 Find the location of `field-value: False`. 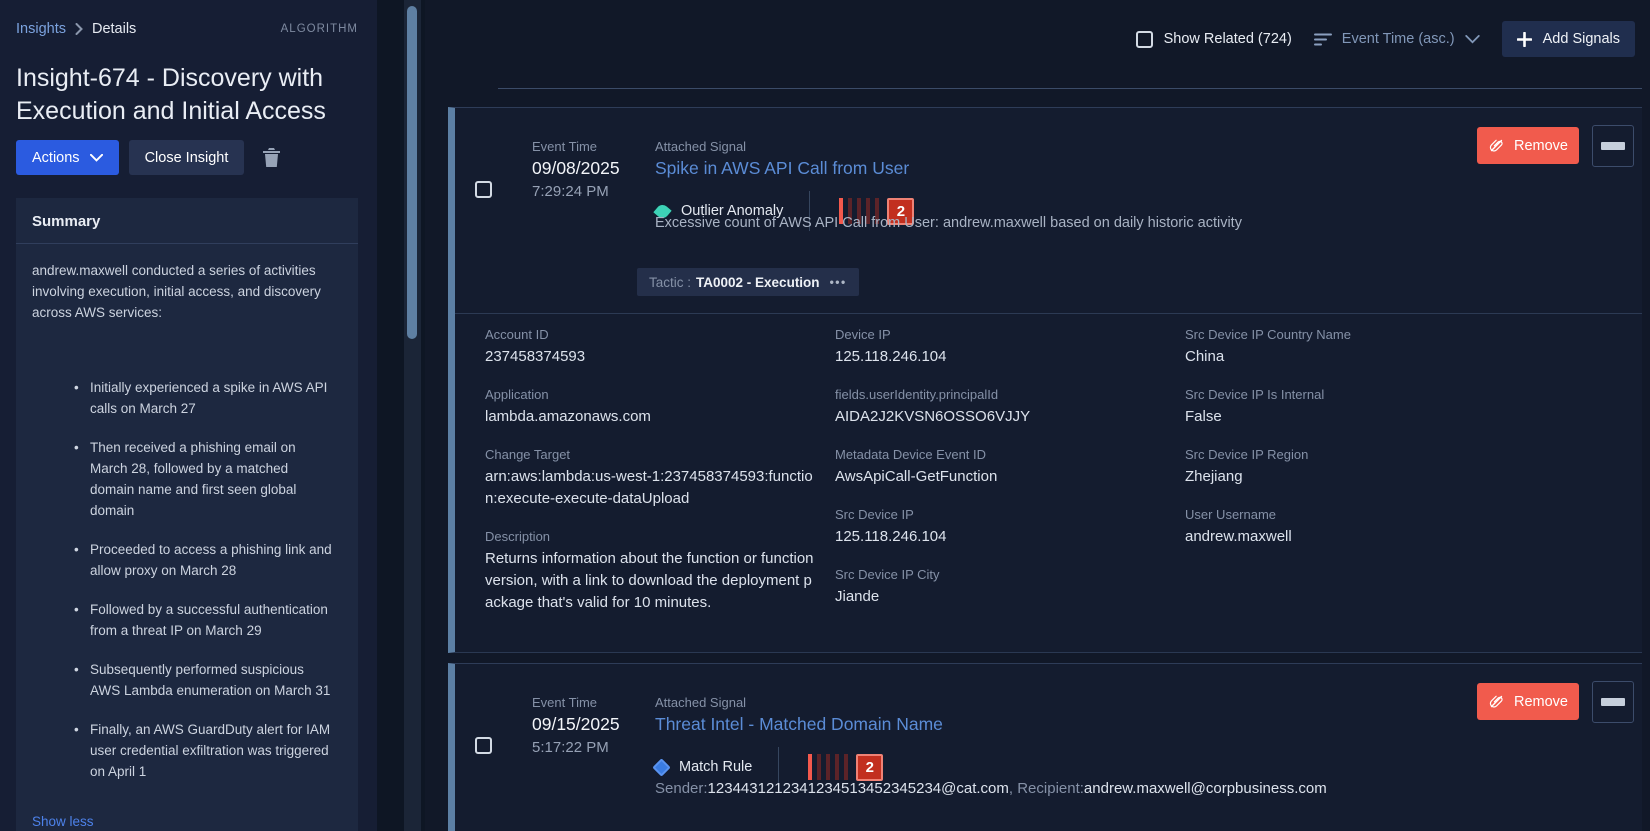

field-value: False is located at coordinates (1203, 416).